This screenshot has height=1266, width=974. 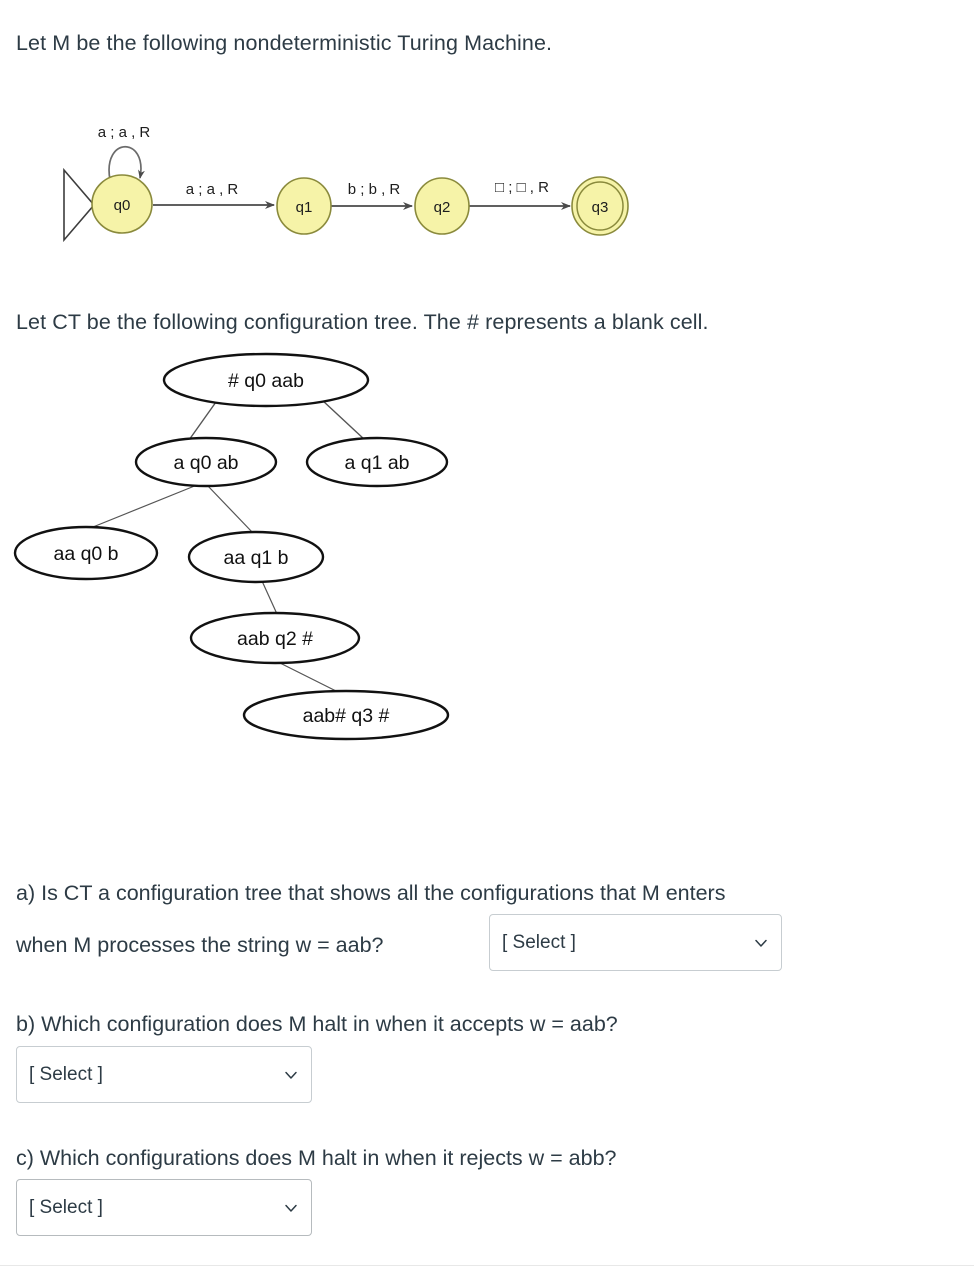 I want to click on tree-edge-n0-n2, so click(x=343, y=420).